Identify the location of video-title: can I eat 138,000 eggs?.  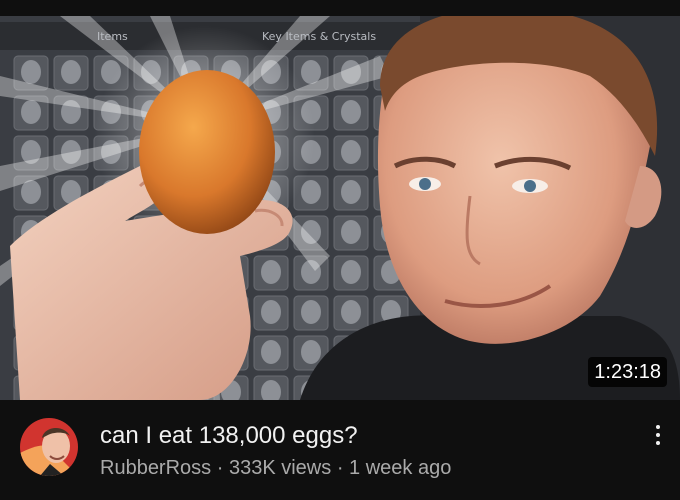
(229, 436).